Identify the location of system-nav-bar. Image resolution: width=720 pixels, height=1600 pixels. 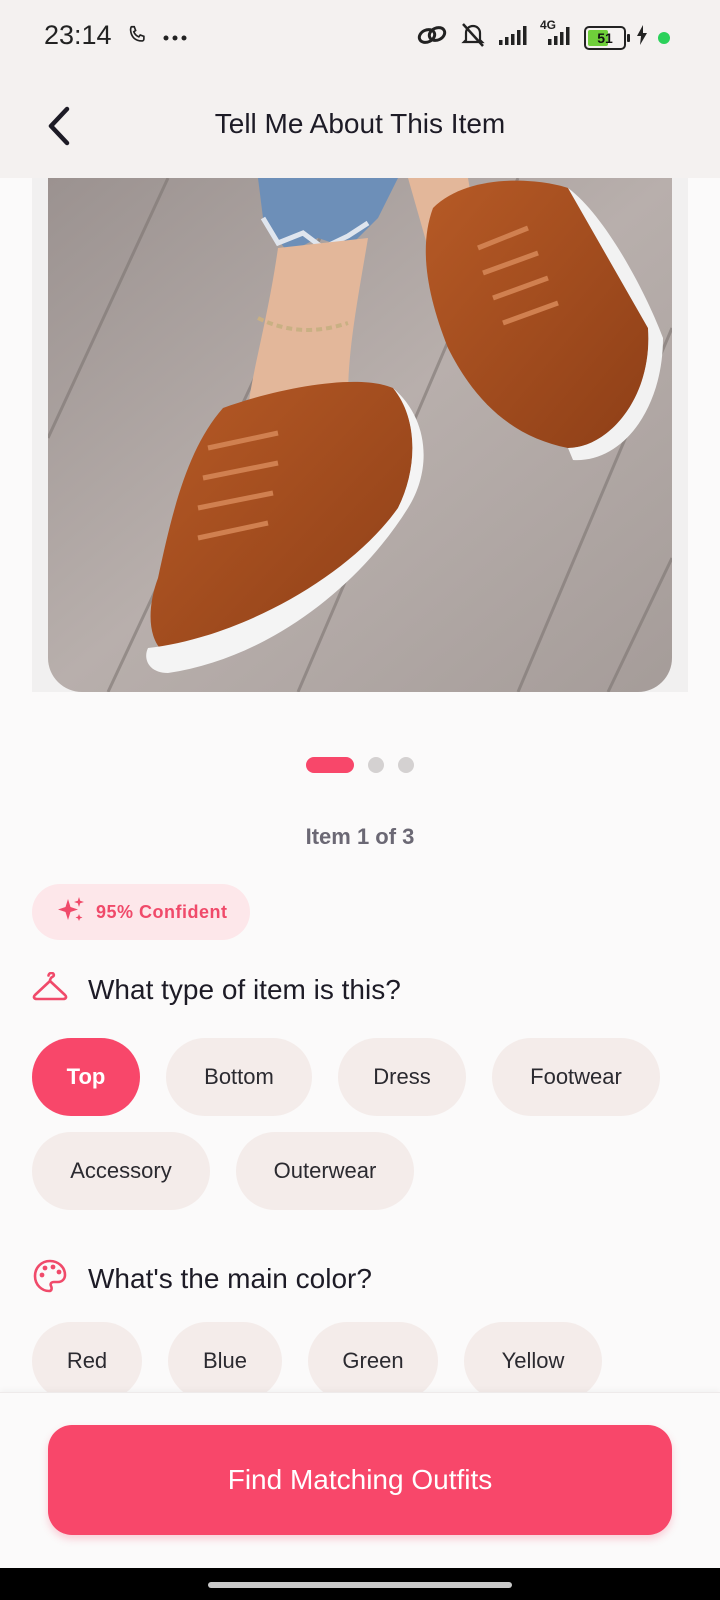
(360, 1584).